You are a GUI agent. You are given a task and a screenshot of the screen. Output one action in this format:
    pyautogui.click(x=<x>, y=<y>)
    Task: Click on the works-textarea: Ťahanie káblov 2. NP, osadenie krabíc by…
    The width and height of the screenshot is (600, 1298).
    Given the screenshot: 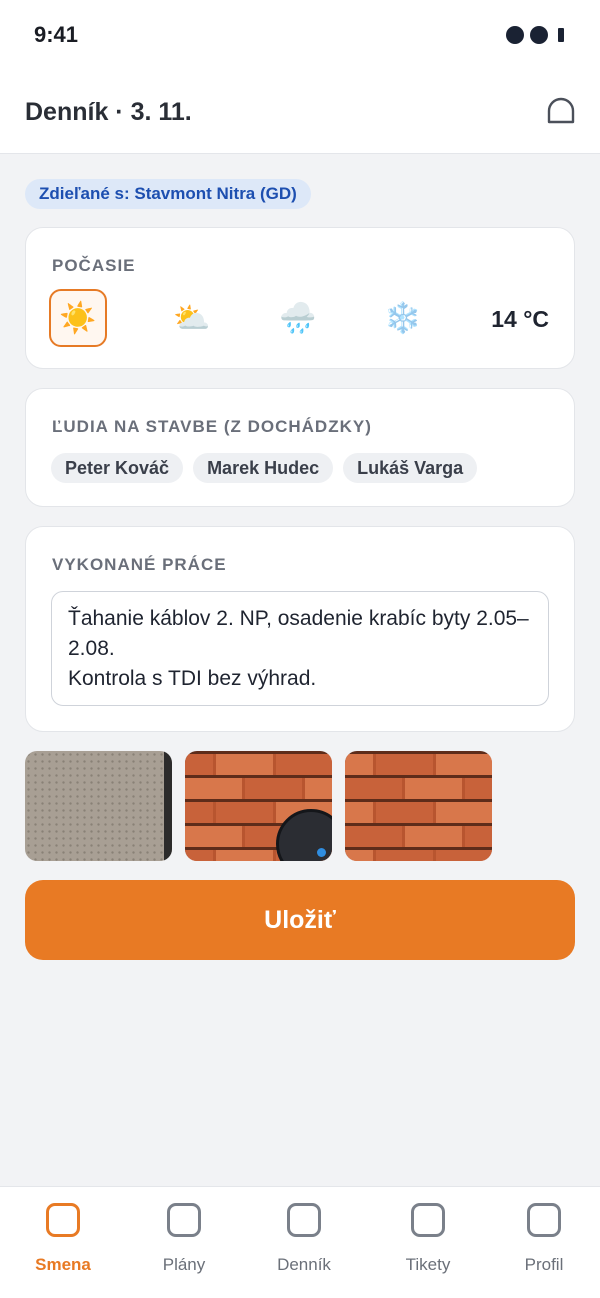 What is the action you would take?
    pyautogui.click(x=300, y=648)
    